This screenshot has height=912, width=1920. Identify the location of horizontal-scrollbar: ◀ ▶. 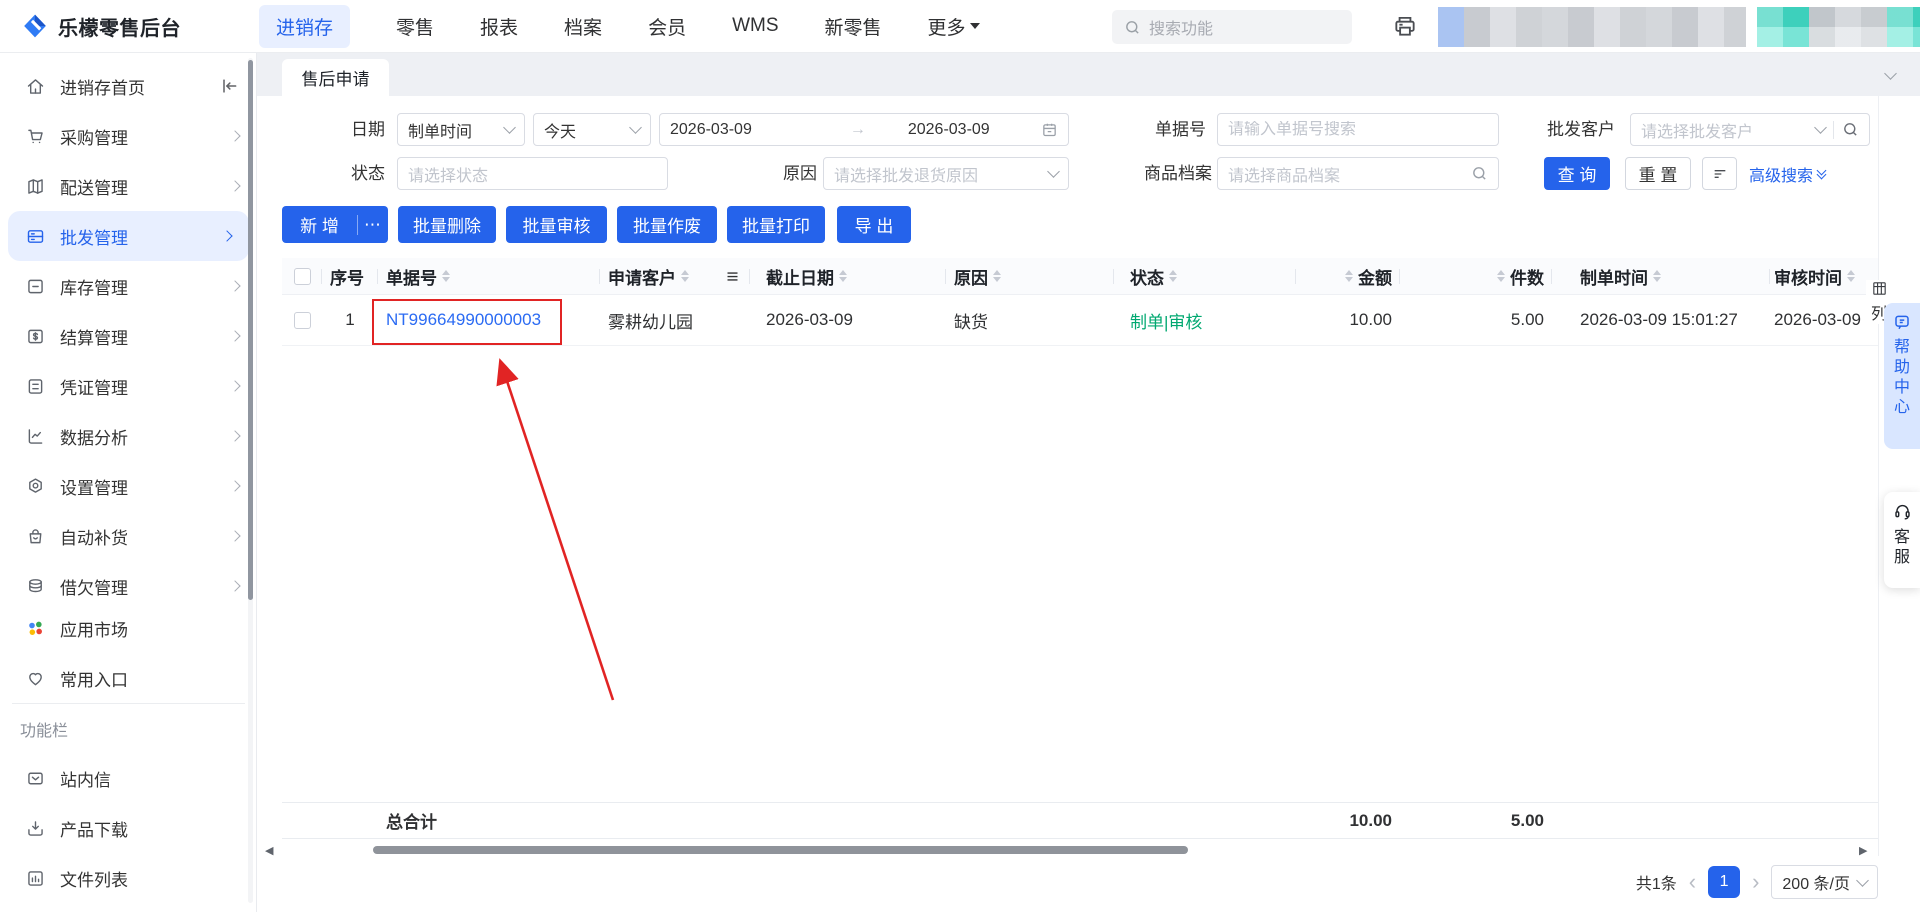
(1088, 850).